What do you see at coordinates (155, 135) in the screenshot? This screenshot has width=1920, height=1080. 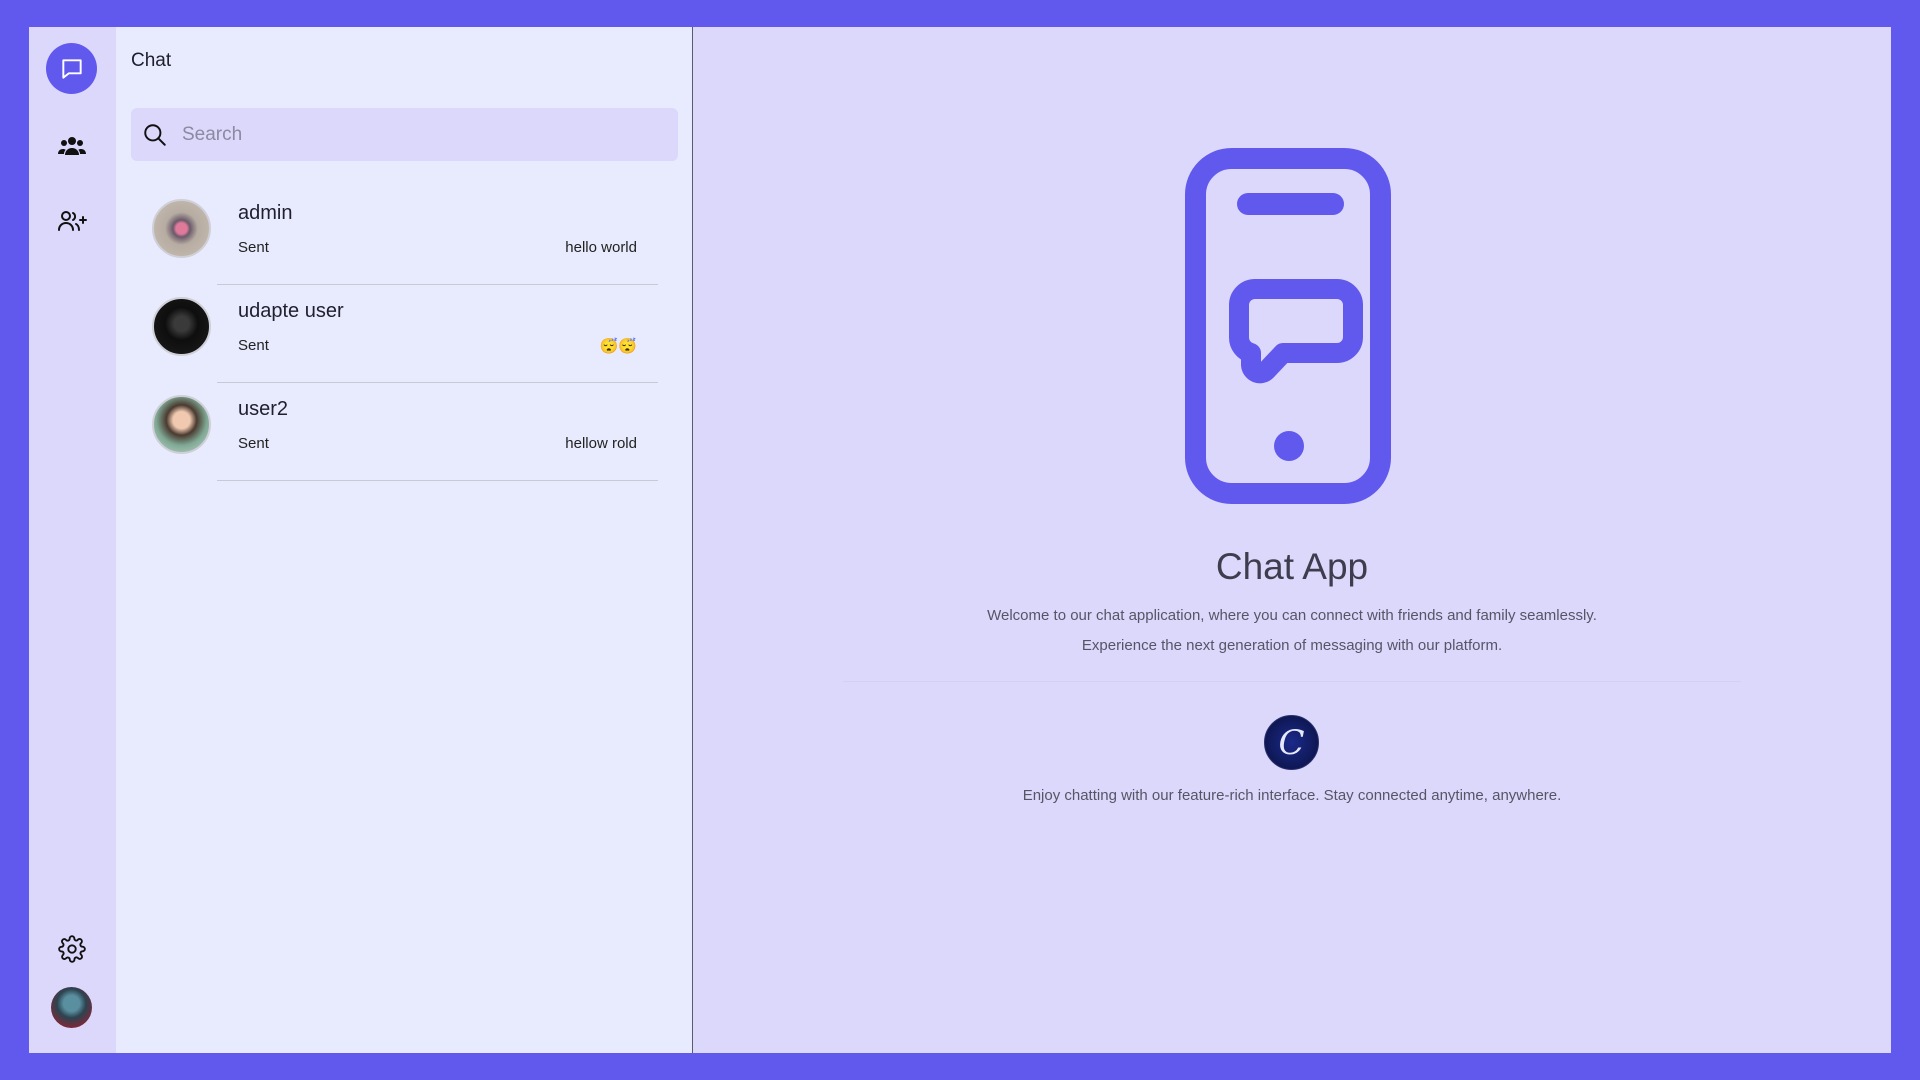 I see `search-icon` at bounding box center [155, 135].